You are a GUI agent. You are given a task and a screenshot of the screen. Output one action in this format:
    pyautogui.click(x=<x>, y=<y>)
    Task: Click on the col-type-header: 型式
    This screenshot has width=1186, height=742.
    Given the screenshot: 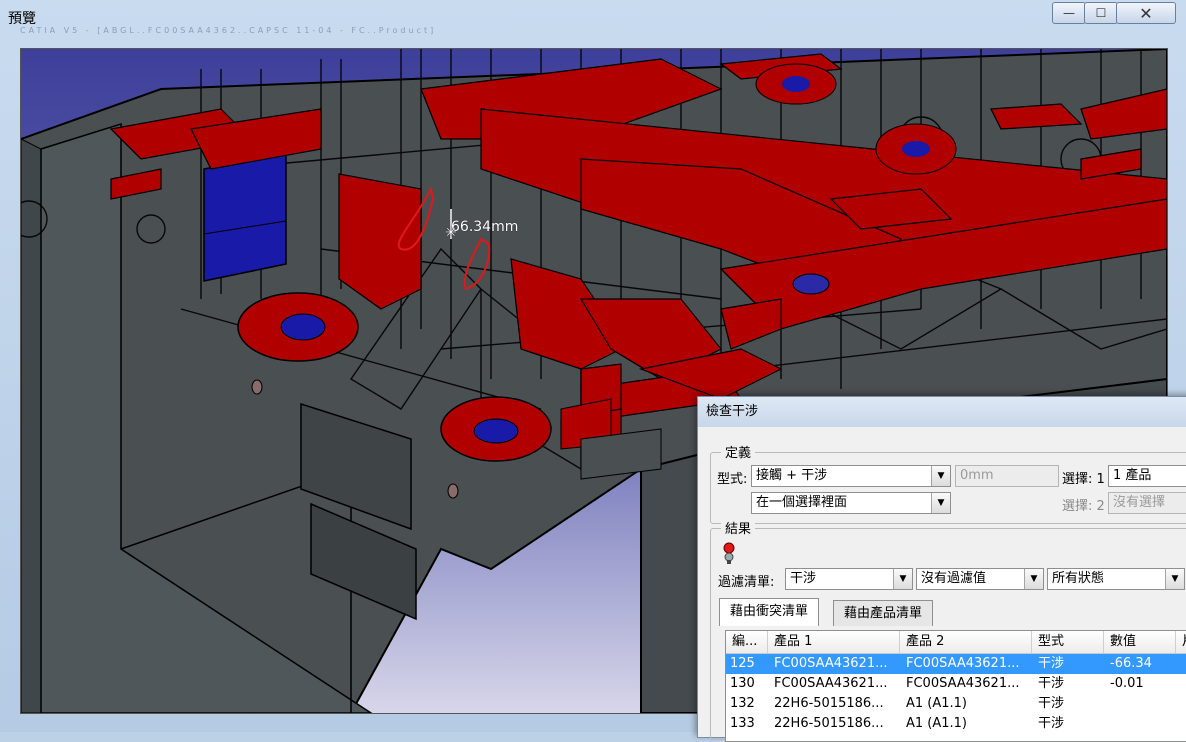 What is the action you would take?
    pyautogui.click(x=1068, y=642)
    